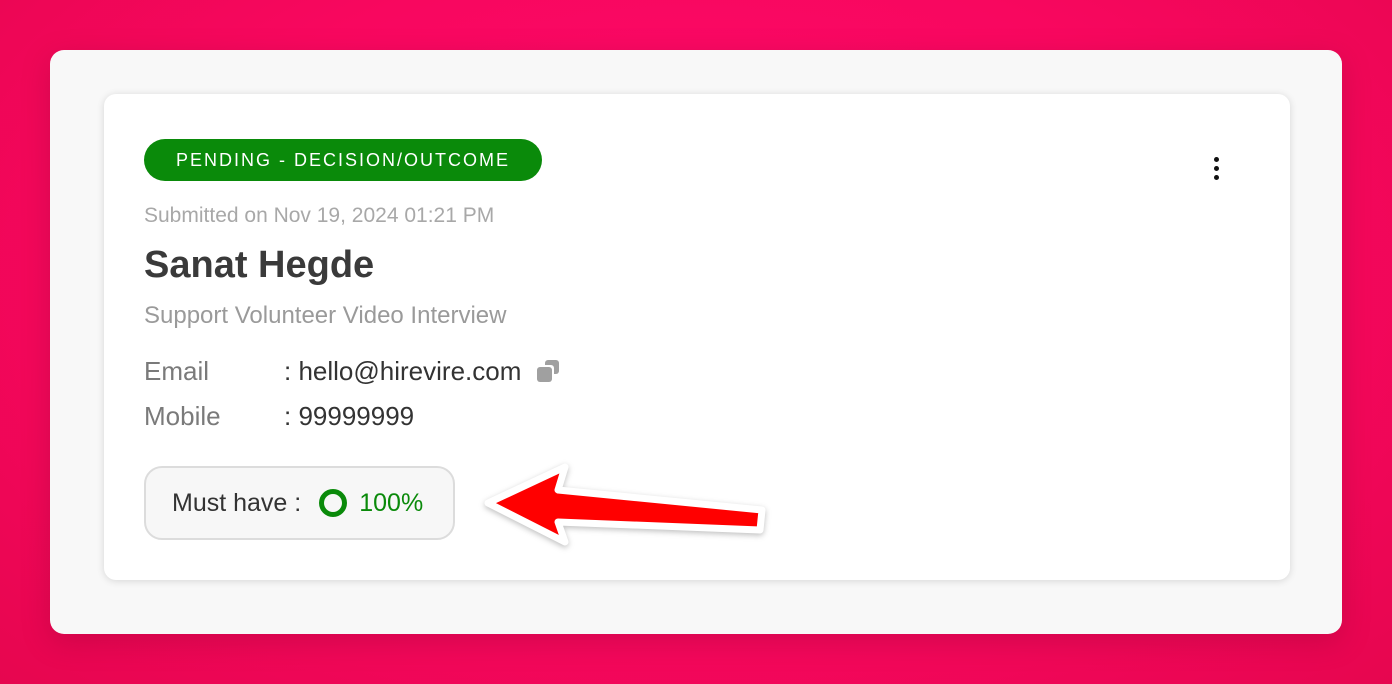 Image resolution: width=1392 pixels, height=684 pixels. What do you see at coordinates (349, 415) in the screenshot?
I see `mobile-value: : 99999999` at bounding box center [349, 415].